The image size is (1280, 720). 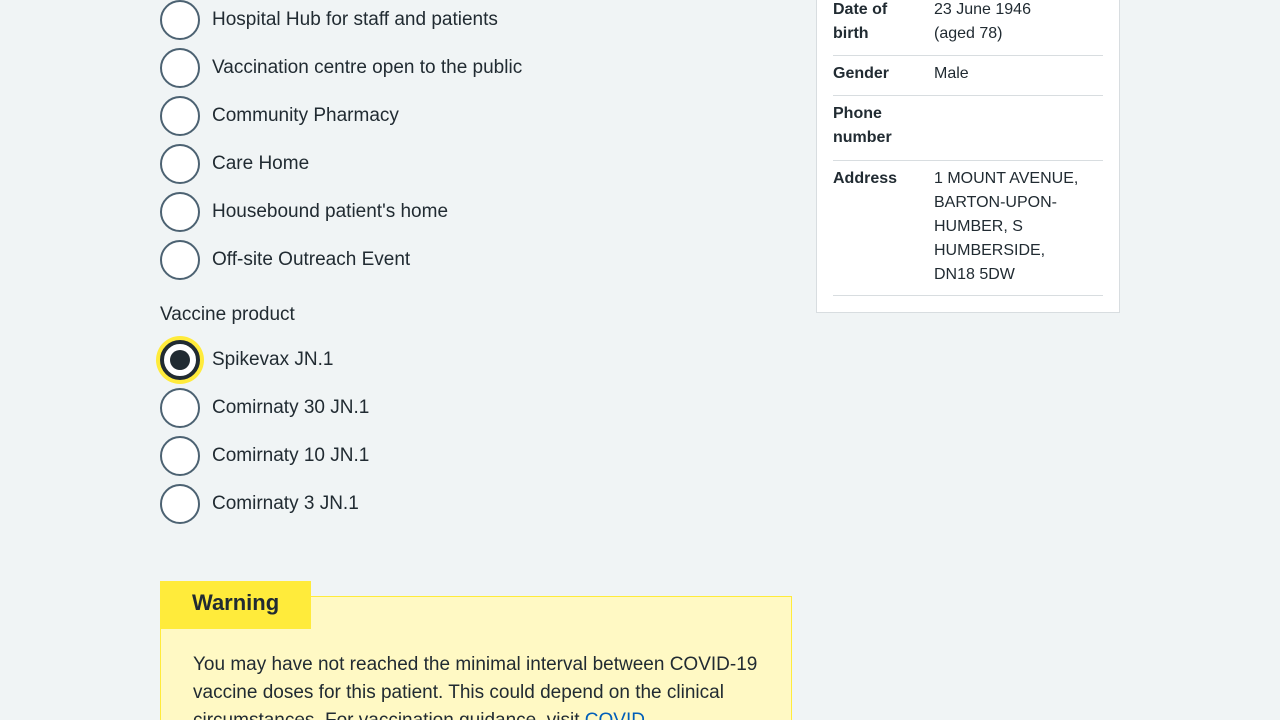 I want to click on radio-option-comirnaty-3-jn1: Comirnaty 3 JN.1, so click(x=259, y=504).